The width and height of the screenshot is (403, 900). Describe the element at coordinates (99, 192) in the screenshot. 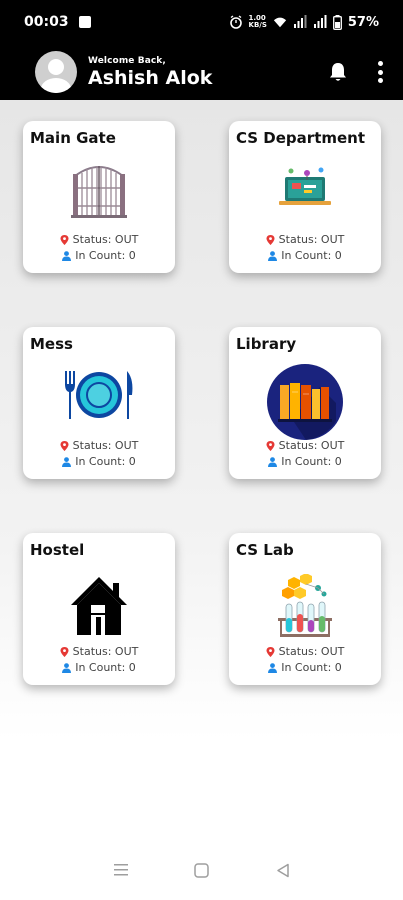

I see `gate-icon` at that location.